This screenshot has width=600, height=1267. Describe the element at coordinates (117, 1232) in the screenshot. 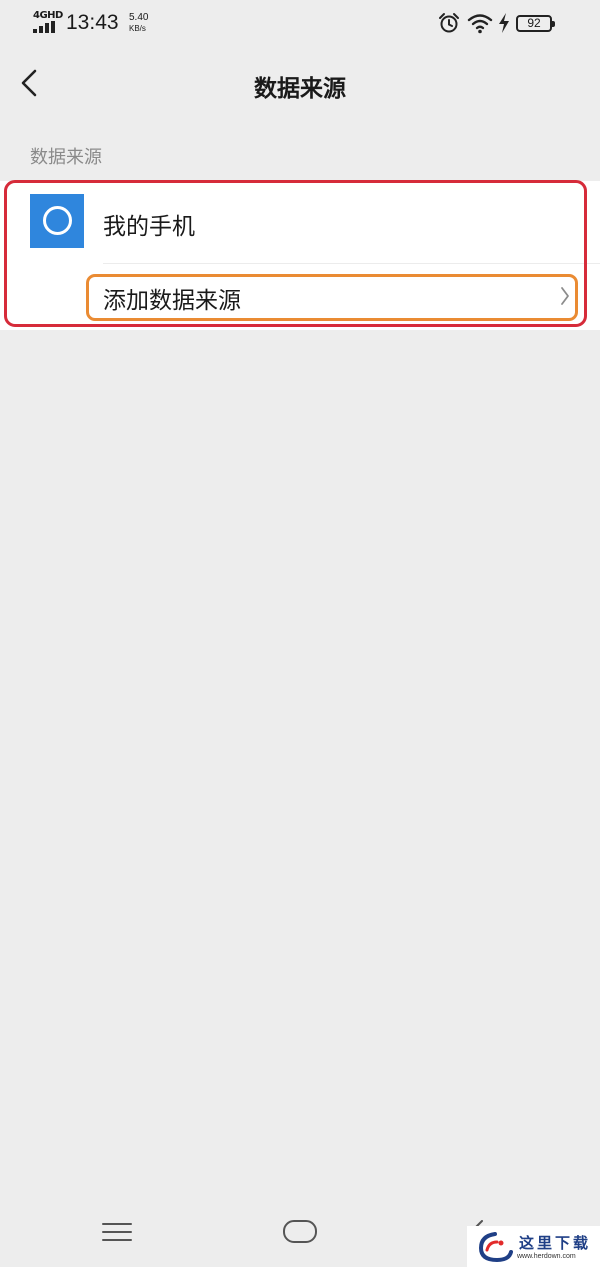

I see `recent-apps-button` at that location.